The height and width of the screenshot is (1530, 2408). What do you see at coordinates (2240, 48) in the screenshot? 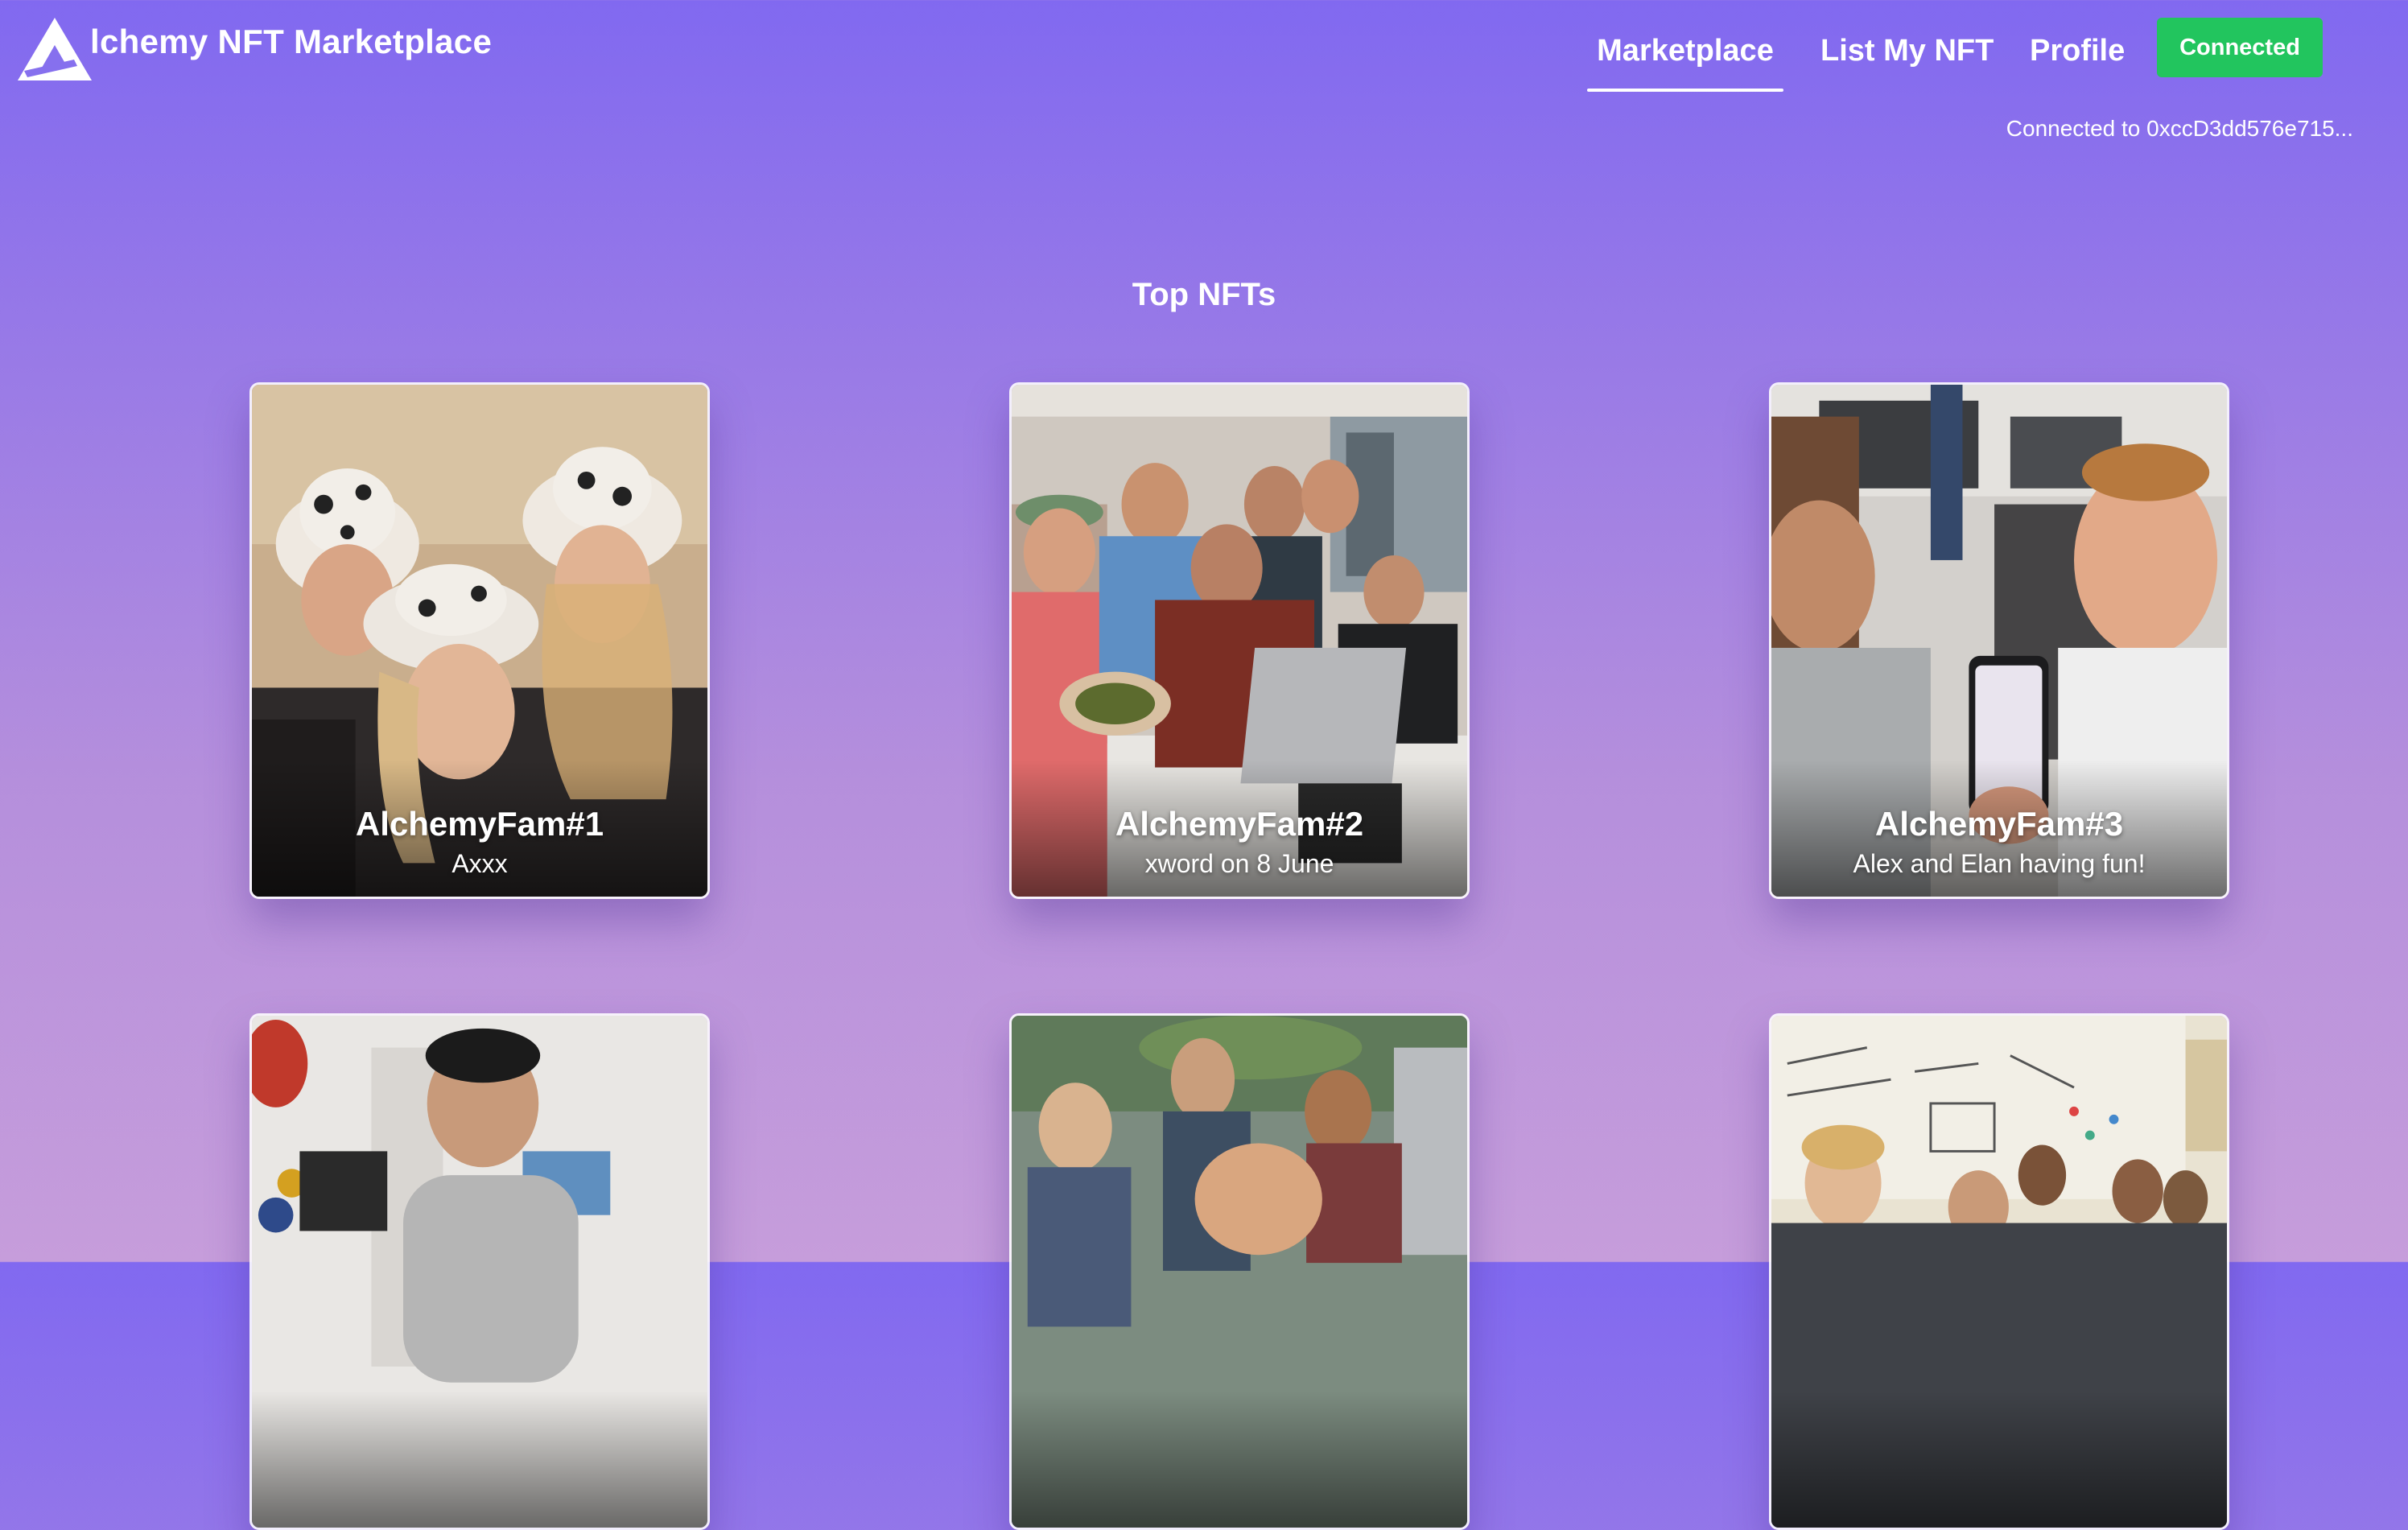
I see `connect-wallet-button: Connected` at bounding box center [2240, 48].